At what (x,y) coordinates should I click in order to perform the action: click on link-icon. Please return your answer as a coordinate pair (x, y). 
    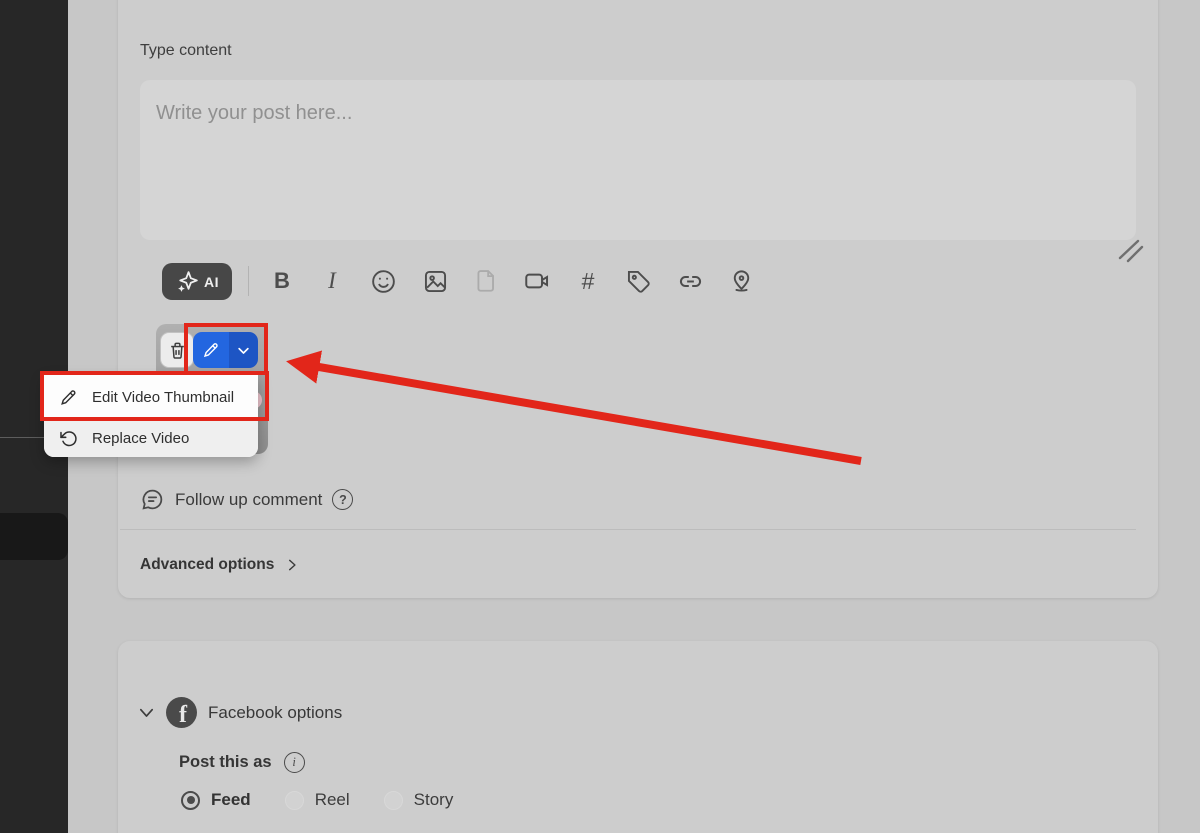
    Looking at the image, I should click on (690, 281).